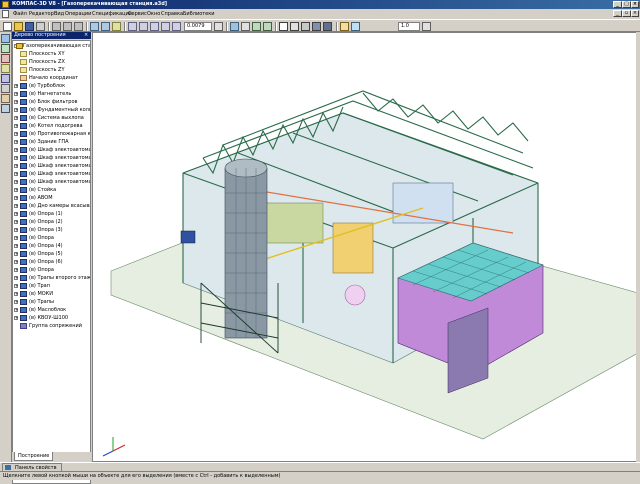 This screenshot has height=484, width=640. What do you see at coordinates (635, 13) in the screenshot?
I see `doc-close-button: ×` at bounding box center [635, 13].